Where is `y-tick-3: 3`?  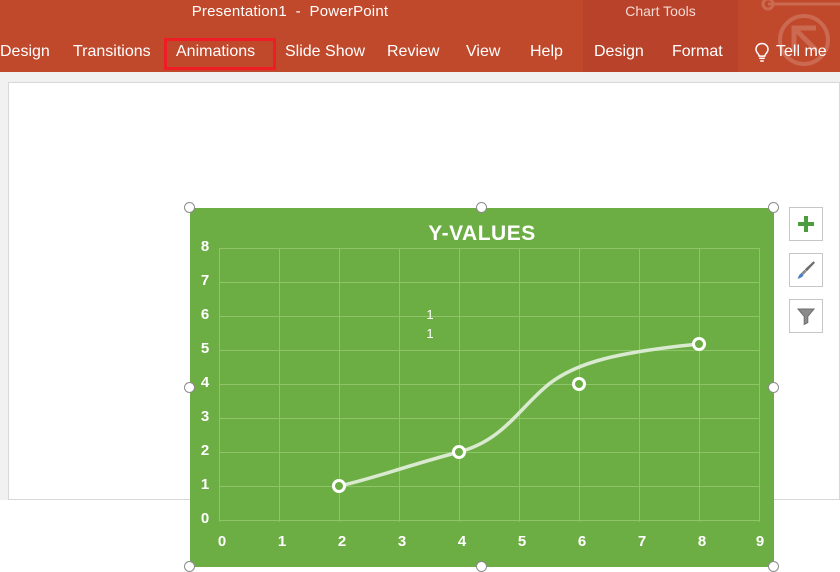
y-tick-3: 3 is located at coordinates (205, 416).